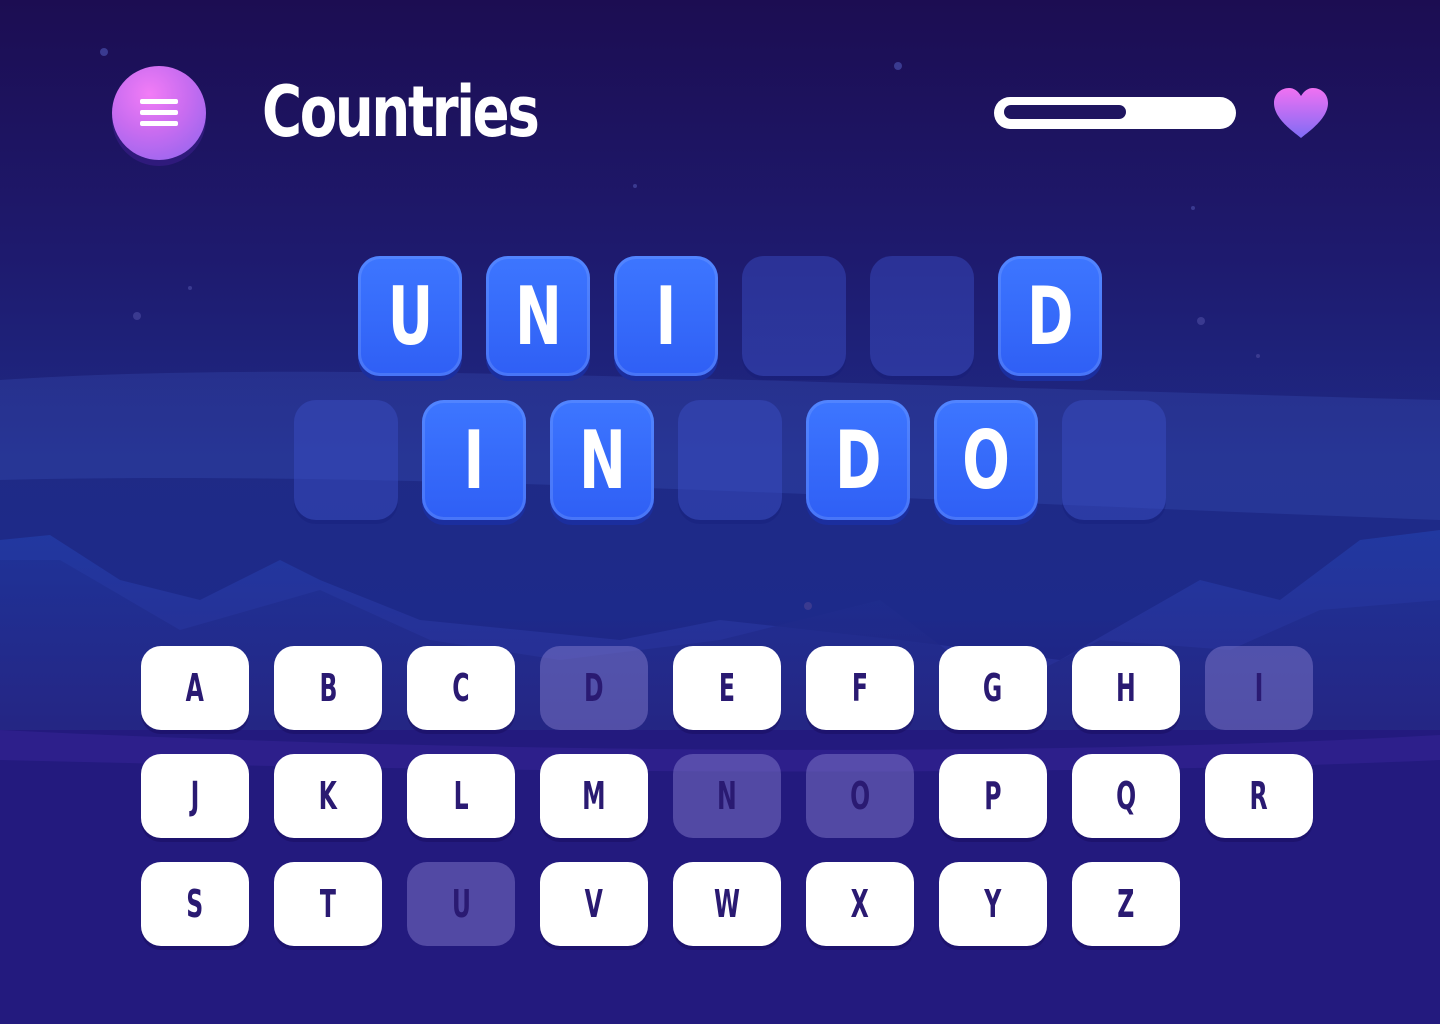 This screenshot has height=1024, width=1440. I want to click on key-d: D, so click(594, 688).